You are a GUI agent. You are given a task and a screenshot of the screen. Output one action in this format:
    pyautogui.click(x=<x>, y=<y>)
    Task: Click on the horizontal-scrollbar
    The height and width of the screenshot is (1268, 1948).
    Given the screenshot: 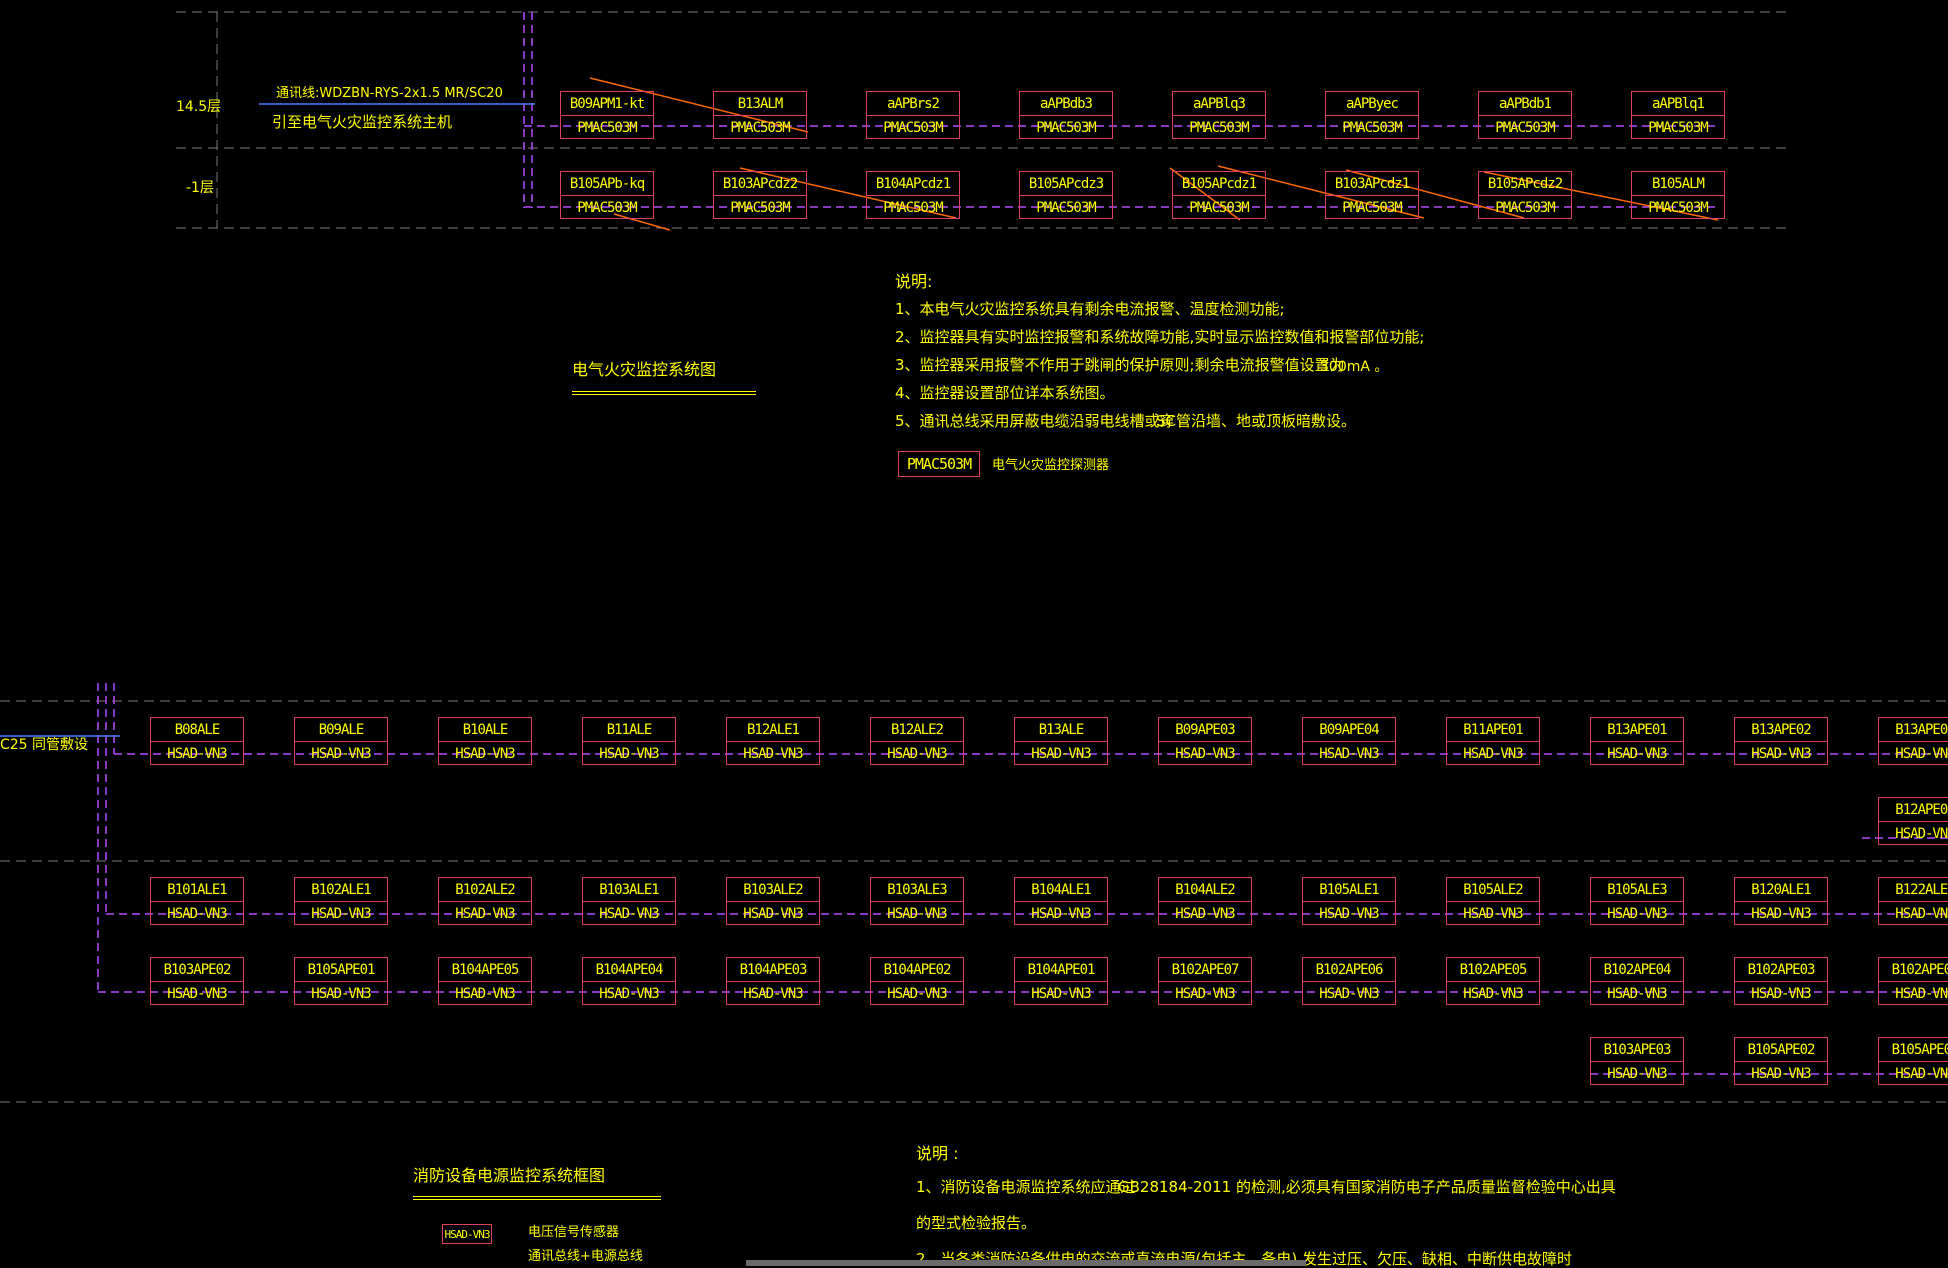 What is the action you would take?
    pyautogui.click(x=1026, y=1263)
    